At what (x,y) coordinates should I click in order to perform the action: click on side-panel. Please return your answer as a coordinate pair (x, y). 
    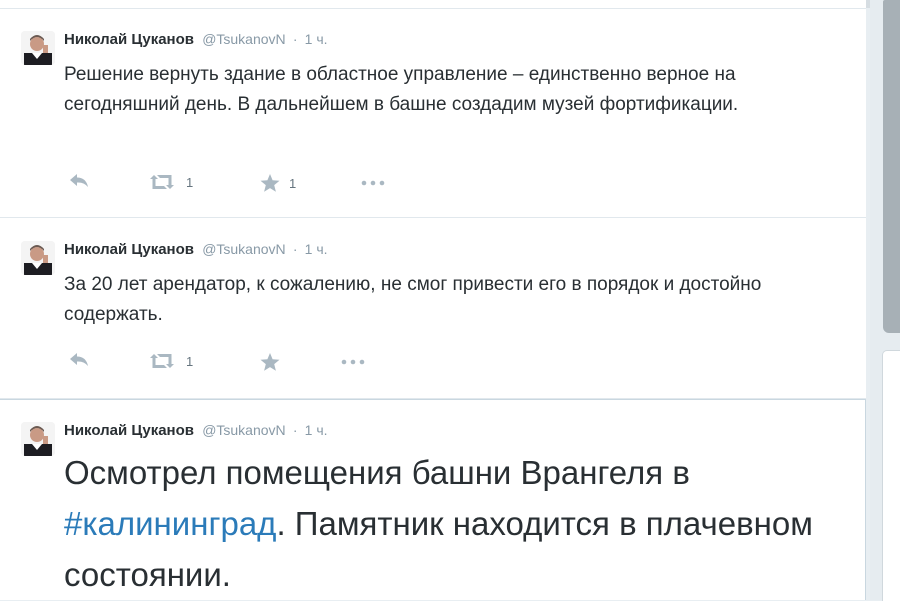
    Looking at the image, I should click on (891, 475).